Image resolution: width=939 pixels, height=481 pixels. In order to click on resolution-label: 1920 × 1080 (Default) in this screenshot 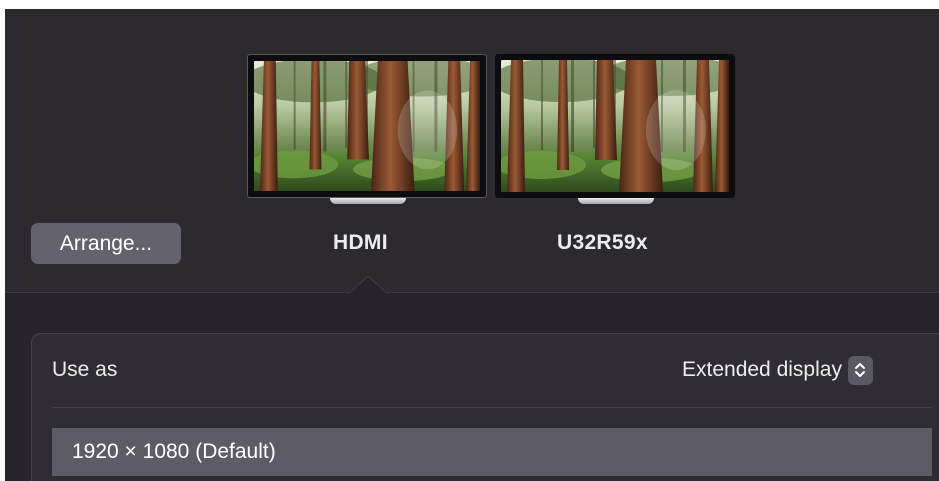, I will do `click(174, 451)`.